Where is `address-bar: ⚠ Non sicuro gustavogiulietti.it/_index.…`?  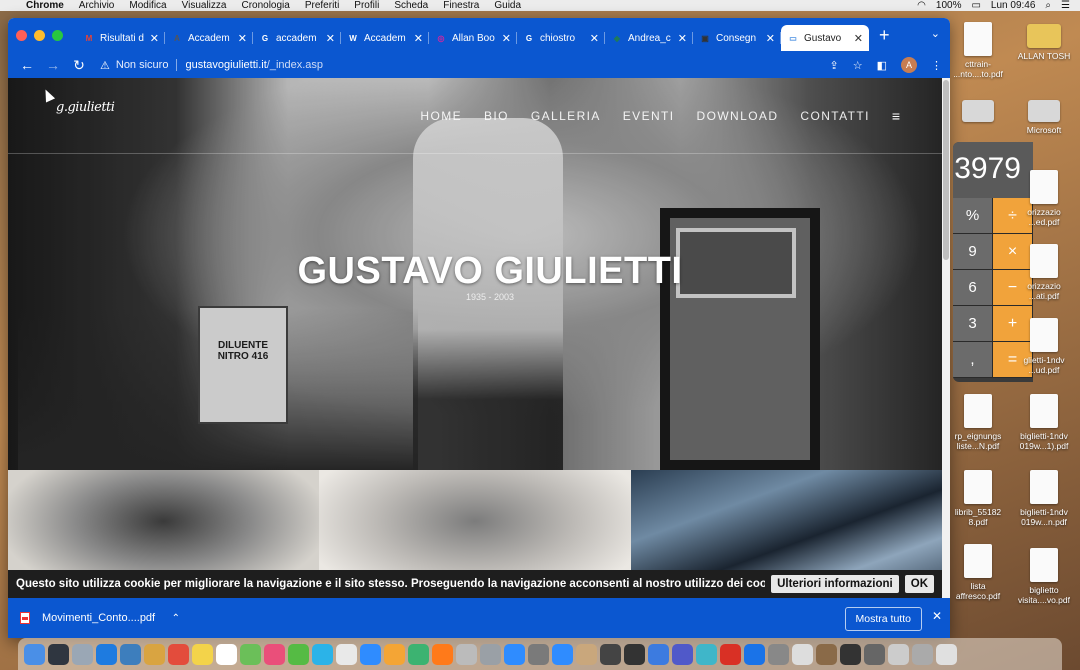
address-bar: ⚠ Non sicuro gustavogiulietti.it/_index.… is located at coordinates (465, 65).